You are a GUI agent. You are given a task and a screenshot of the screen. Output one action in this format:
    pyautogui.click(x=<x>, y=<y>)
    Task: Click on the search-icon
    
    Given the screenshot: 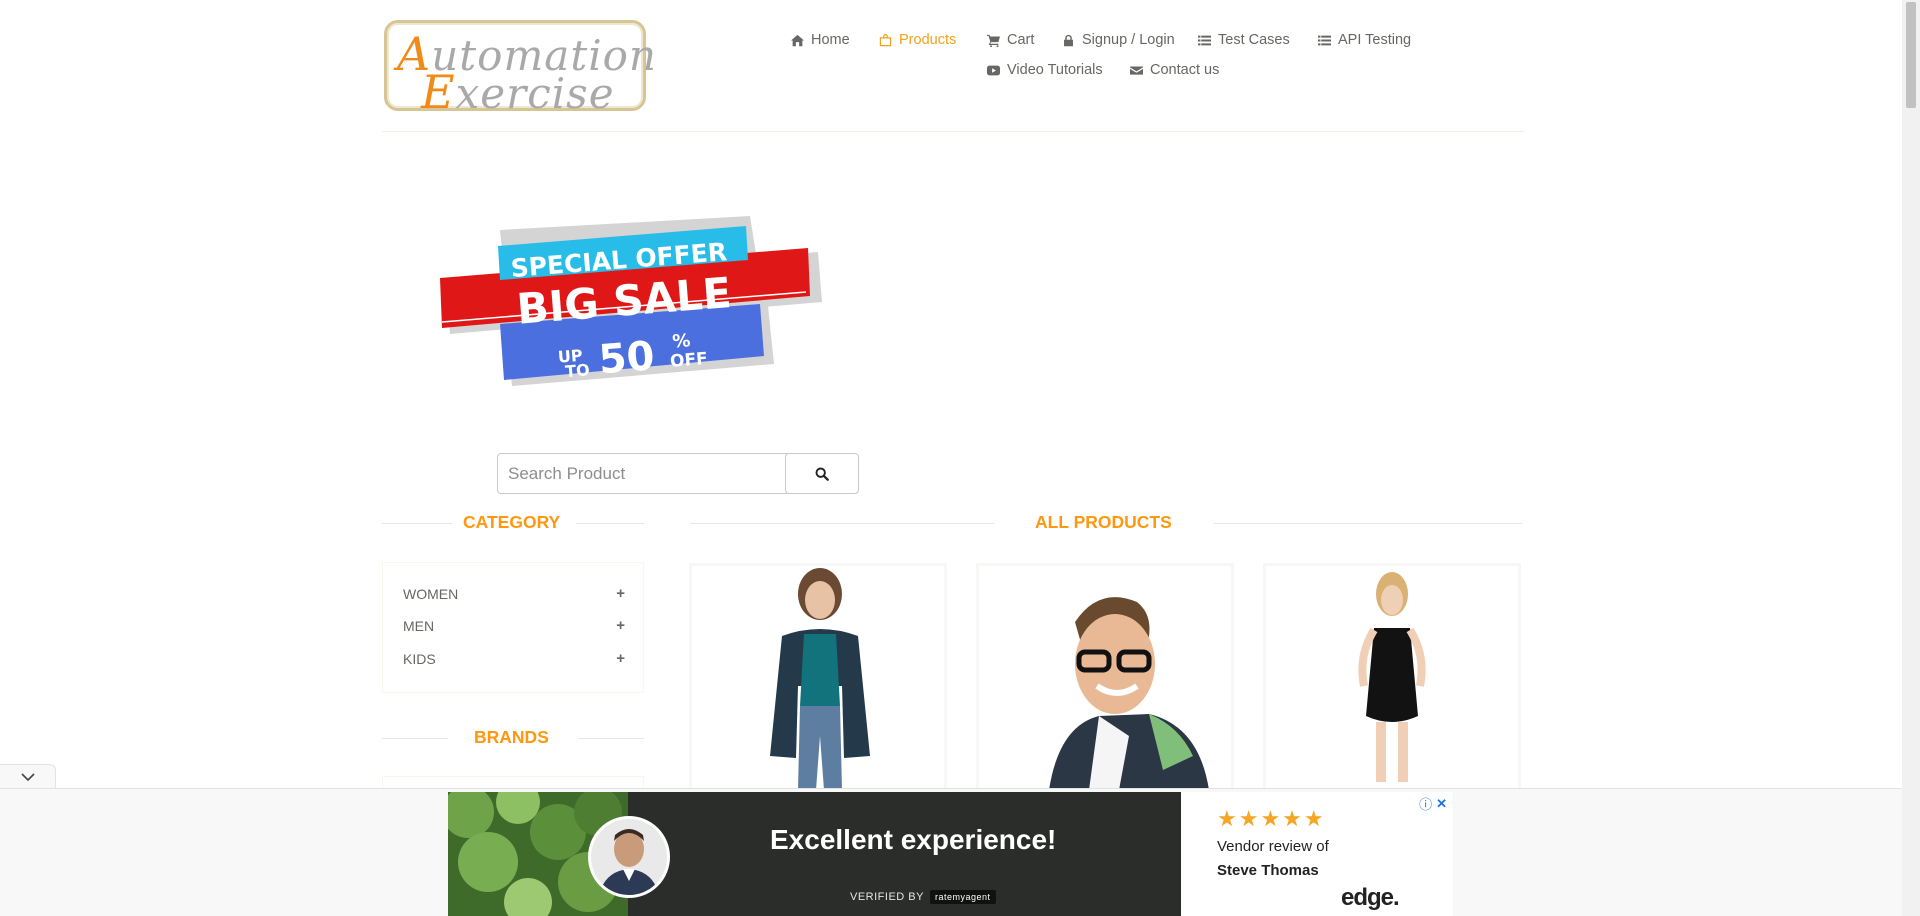 What is the action you would take?
    pyautogui.click(x=822, y=474)
    